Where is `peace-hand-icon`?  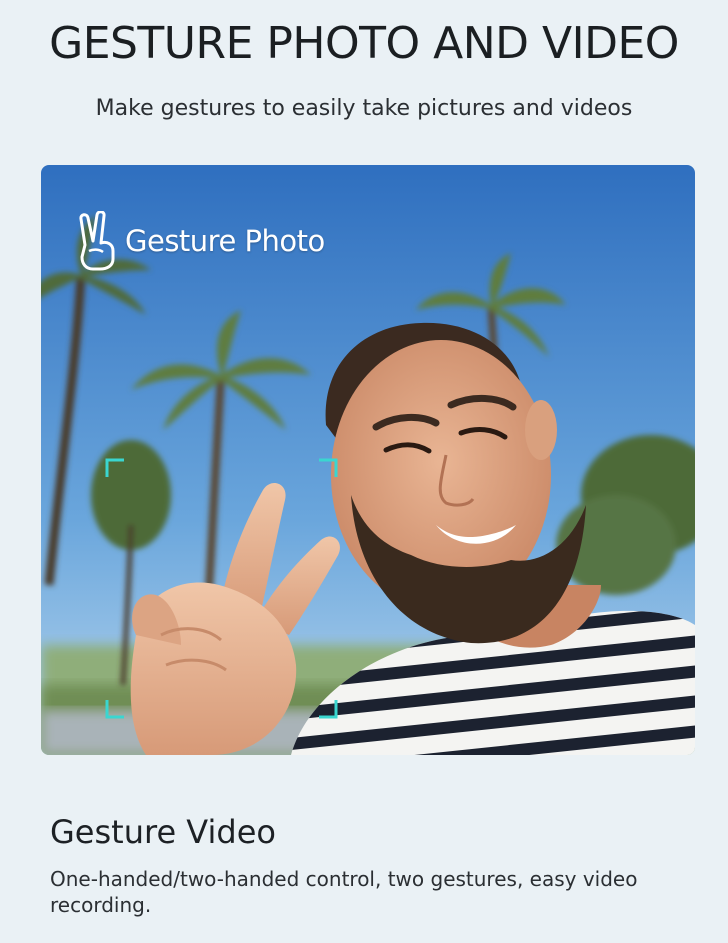
peace-hand-icon is located at coordinates (97, 241).